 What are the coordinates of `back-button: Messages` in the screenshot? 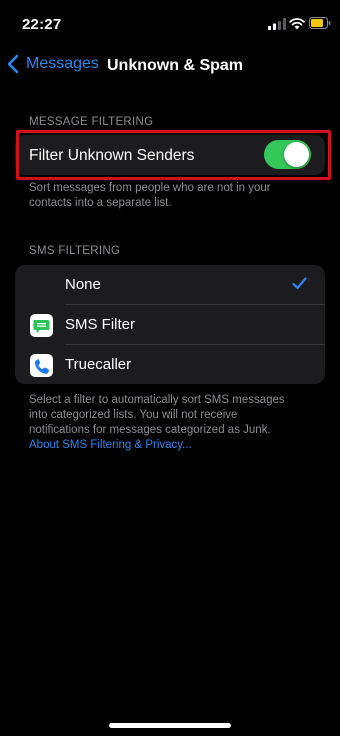 It's located at (52, 64).